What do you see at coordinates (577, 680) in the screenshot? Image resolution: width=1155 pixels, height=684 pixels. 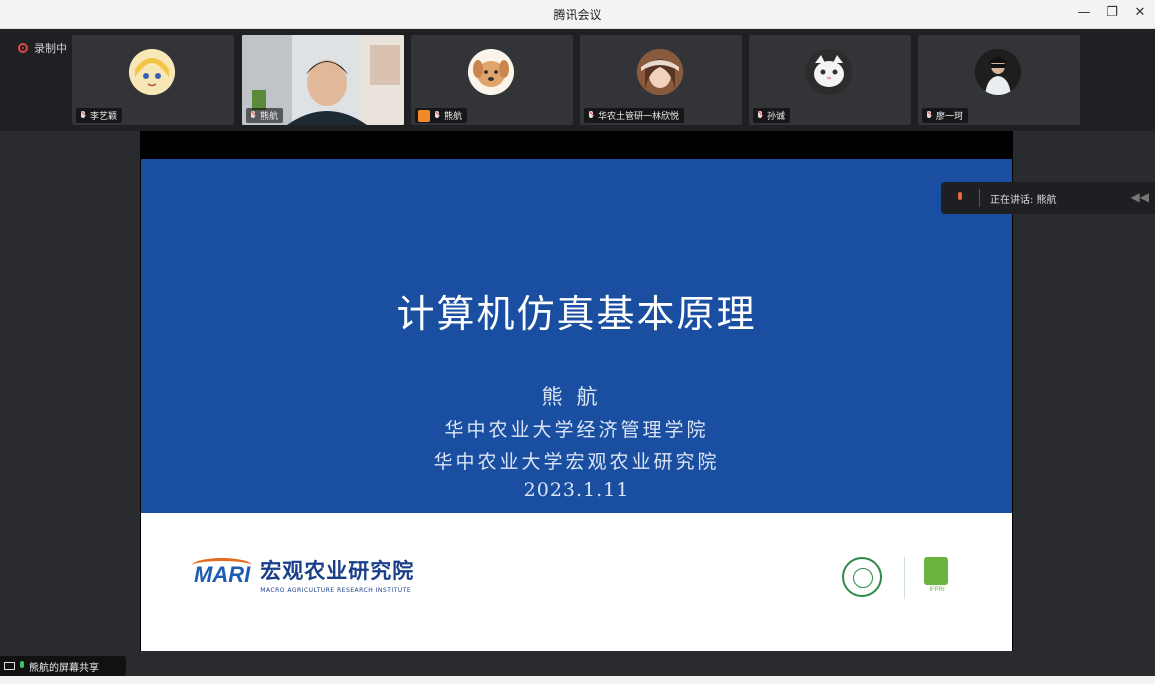 I see `window-bottom-edge` at bounding box center [577, 680].